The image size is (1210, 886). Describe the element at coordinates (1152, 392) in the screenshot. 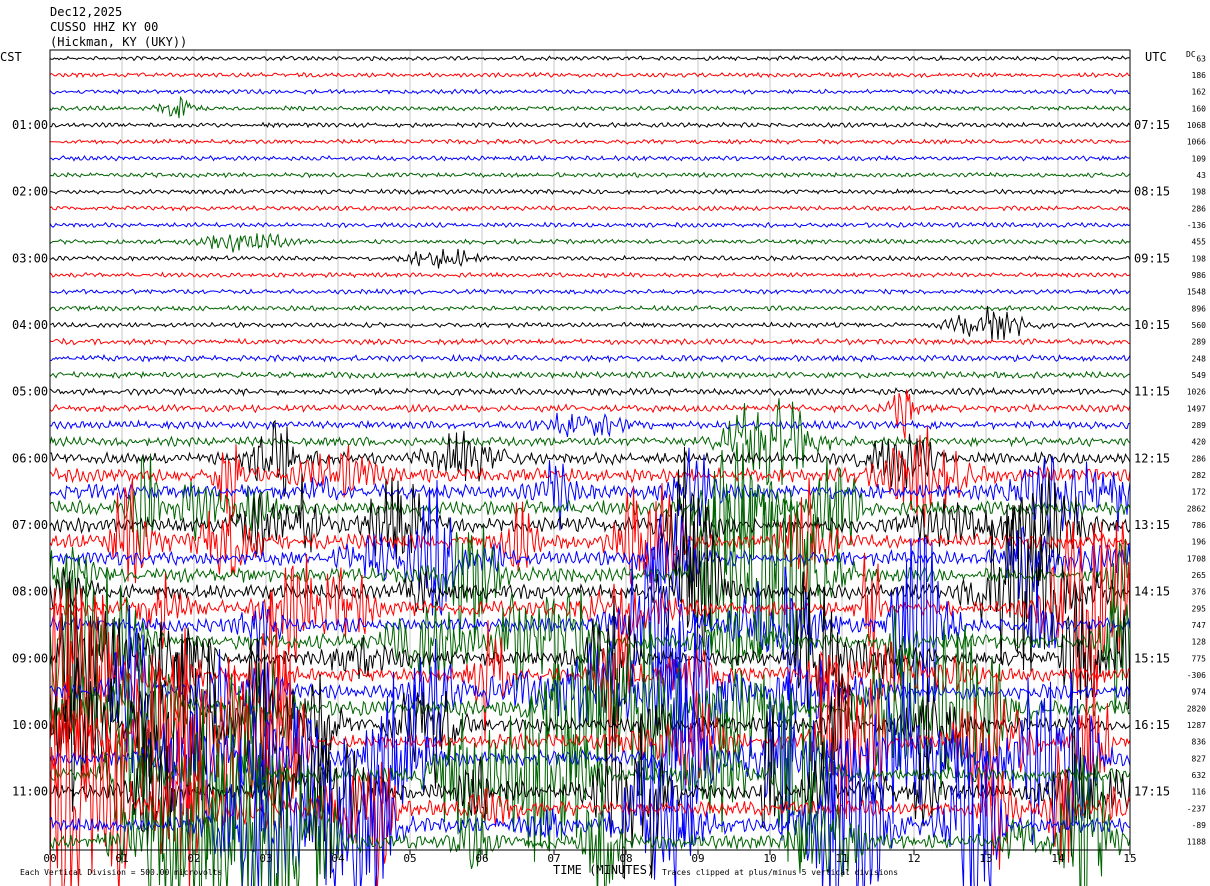

I see `right-time-label: 11:15` at that location.